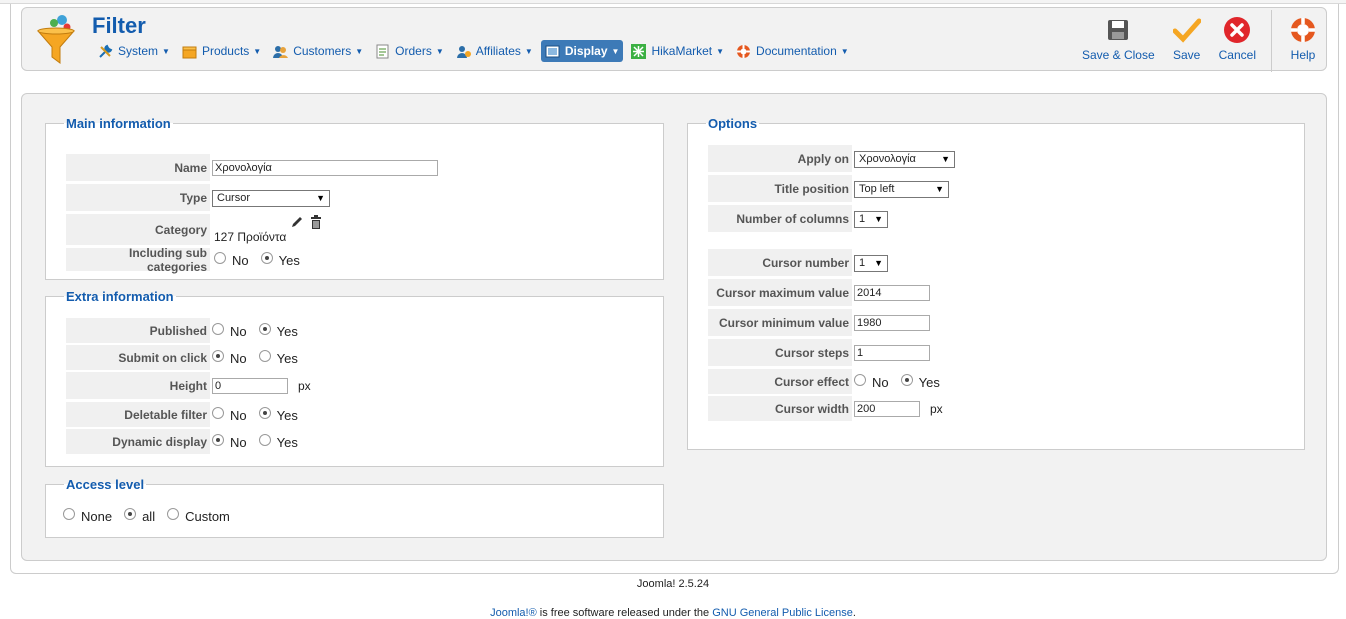 This screenshot has height=619, width=1346. What do you see at coordinates (264, 413) in the screenshot?
I see `deletable-yes-radio` at bounding box center [264, 413].